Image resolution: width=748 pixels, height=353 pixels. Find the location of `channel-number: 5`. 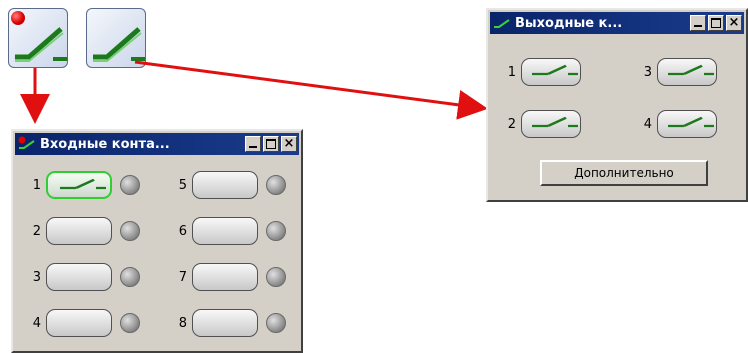

channel-number: 5 is located at coordinates (182, 185).